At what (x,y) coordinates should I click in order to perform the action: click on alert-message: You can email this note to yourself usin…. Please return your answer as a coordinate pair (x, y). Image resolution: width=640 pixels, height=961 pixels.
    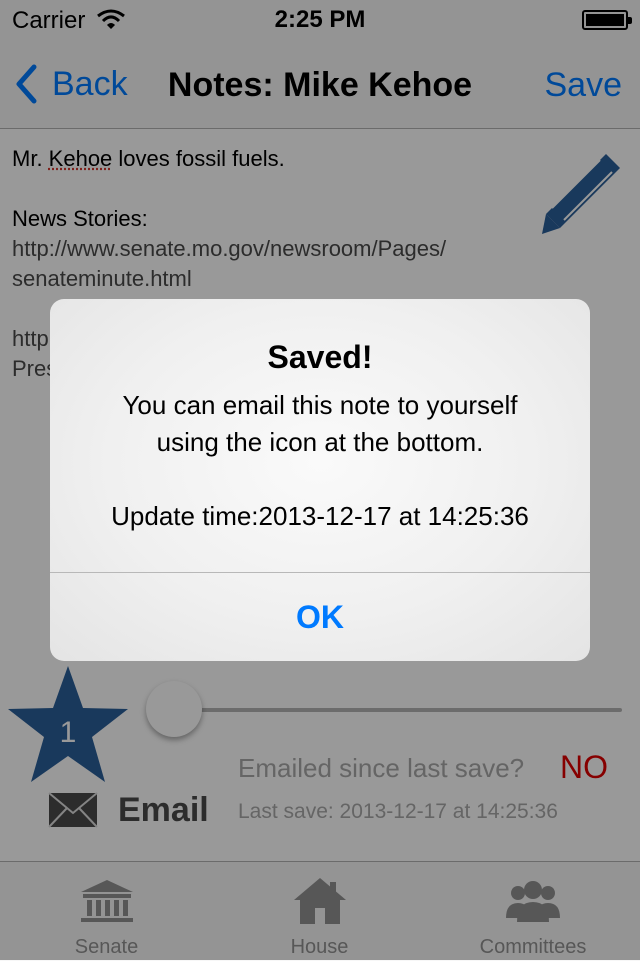
    Looking at the image, I should click on (320, 461).